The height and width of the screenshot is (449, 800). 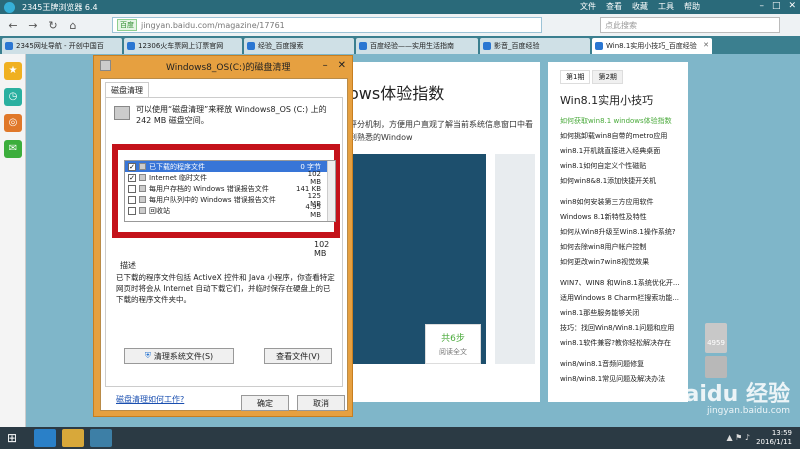 I want to click on browser-menu: 文件 查看 收藏 工具 帮助, so click(x=640, y=6).